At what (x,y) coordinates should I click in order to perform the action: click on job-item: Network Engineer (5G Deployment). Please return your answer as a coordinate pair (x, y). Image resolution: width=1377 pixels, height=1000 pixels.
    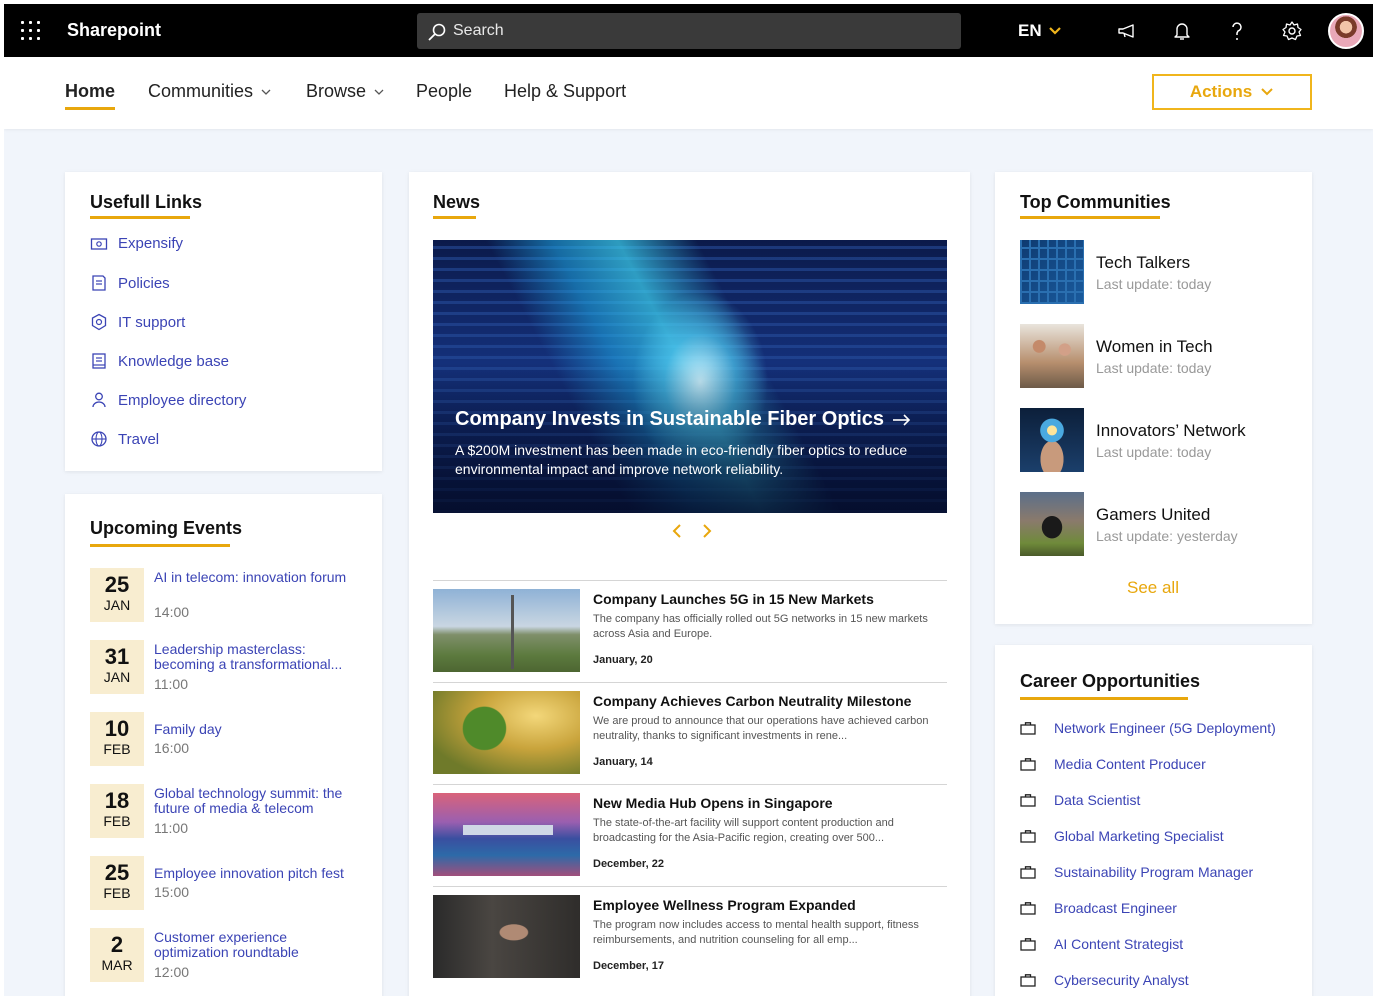
    Looking at the image, I should click on (1148, 728).